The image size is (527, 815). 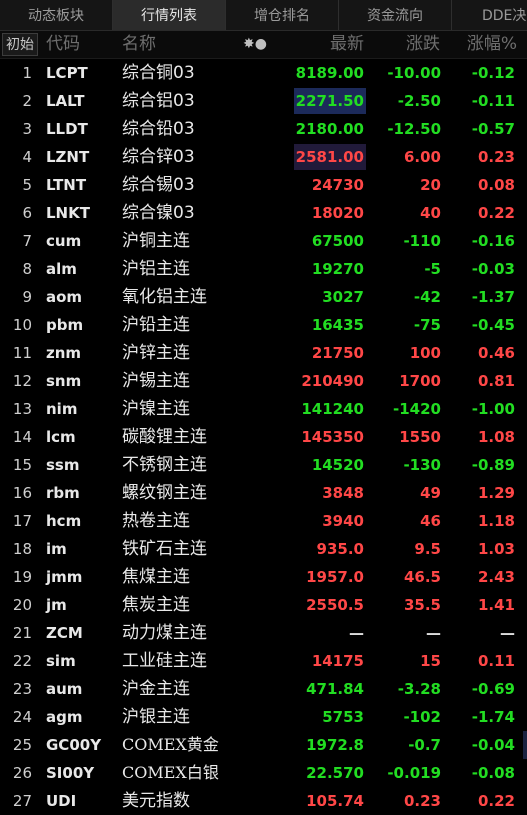 What do you see at coordinates (263, 577) in the screenshot?
I see `table-row: 19 jmm 焦煤主连 1957.0 46.5 2.43` at bounding box center [263, 577].